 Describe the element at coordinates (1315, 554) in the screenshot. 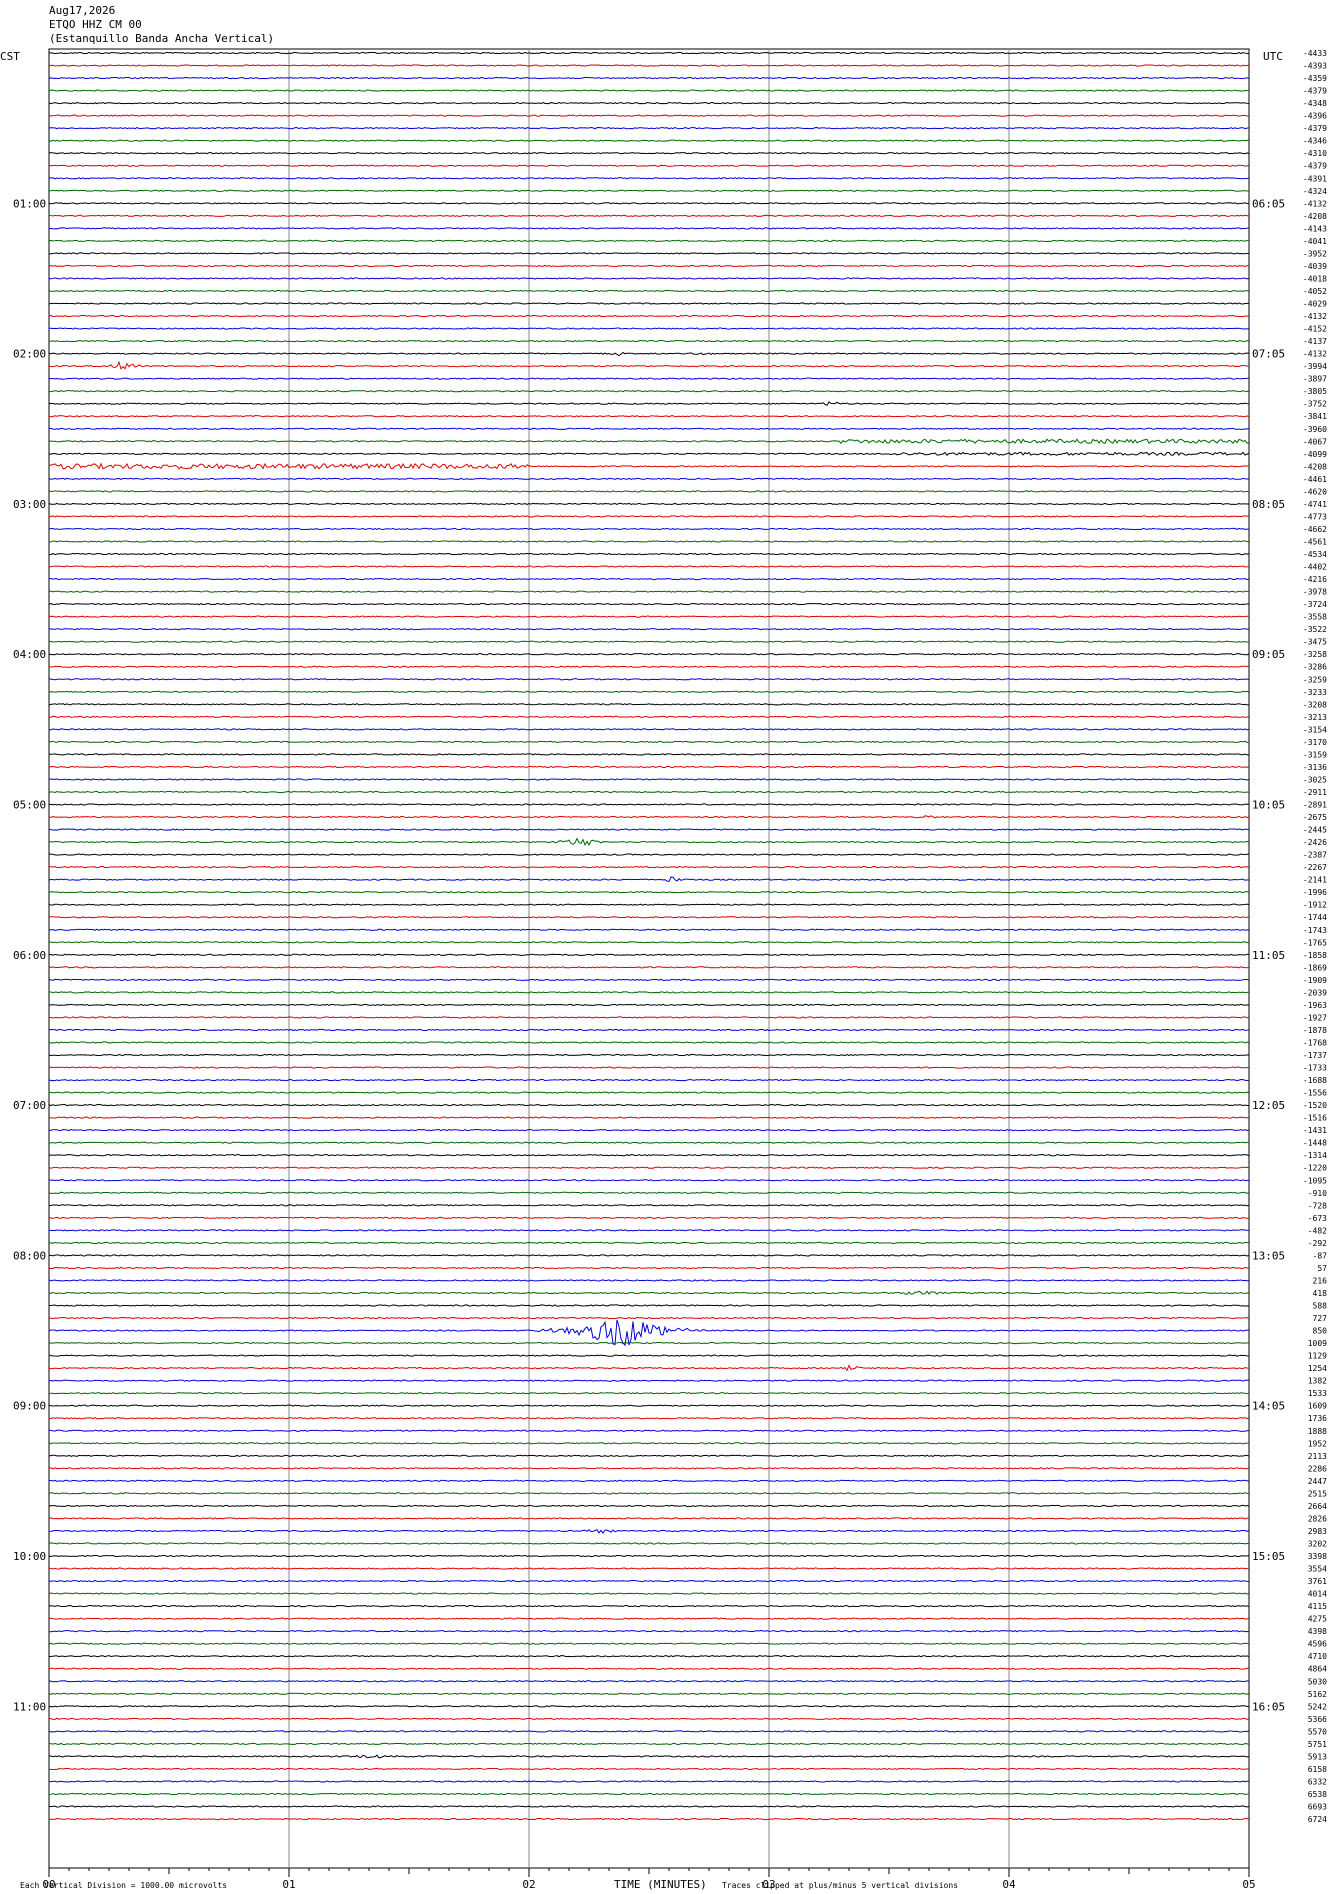

I see `trace-offset-label: -4534` at that location.